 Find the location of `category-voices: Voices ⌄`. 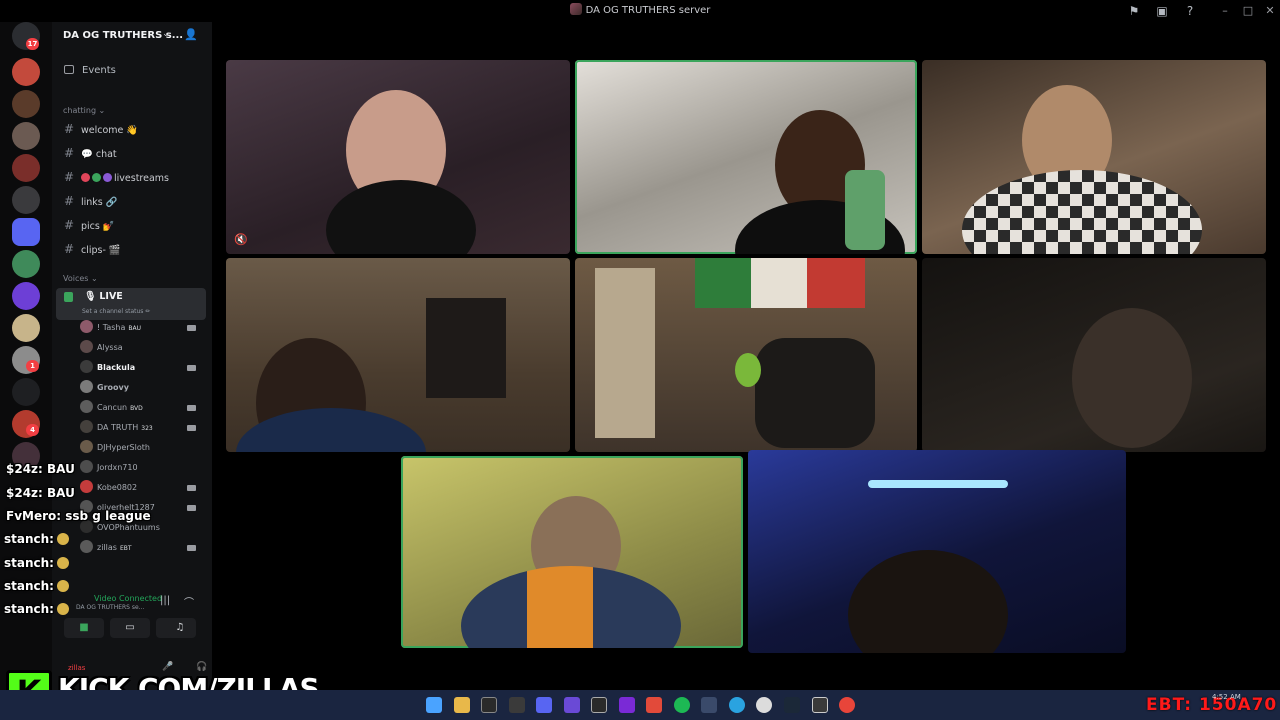

category-voices: Voices ⌄ is located at coordinates (80, 278).